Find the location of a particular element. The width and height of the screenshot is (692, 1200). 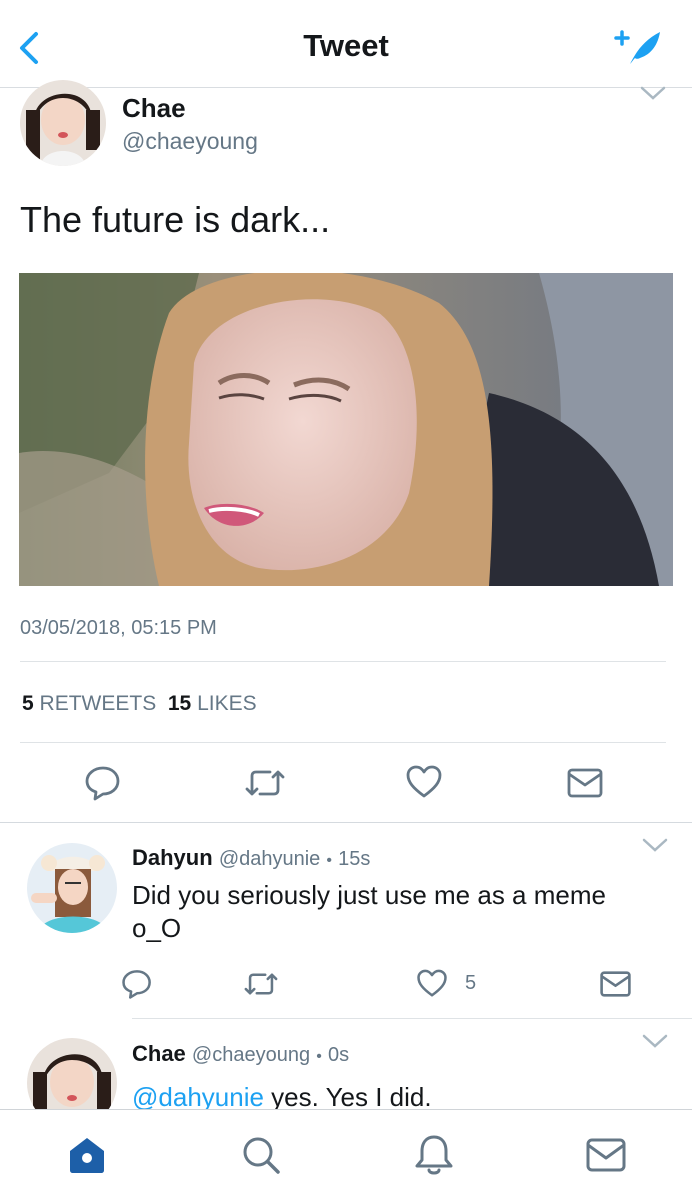

tweet-author-handle: @chaeyoung is located at coordinates (190, 141).